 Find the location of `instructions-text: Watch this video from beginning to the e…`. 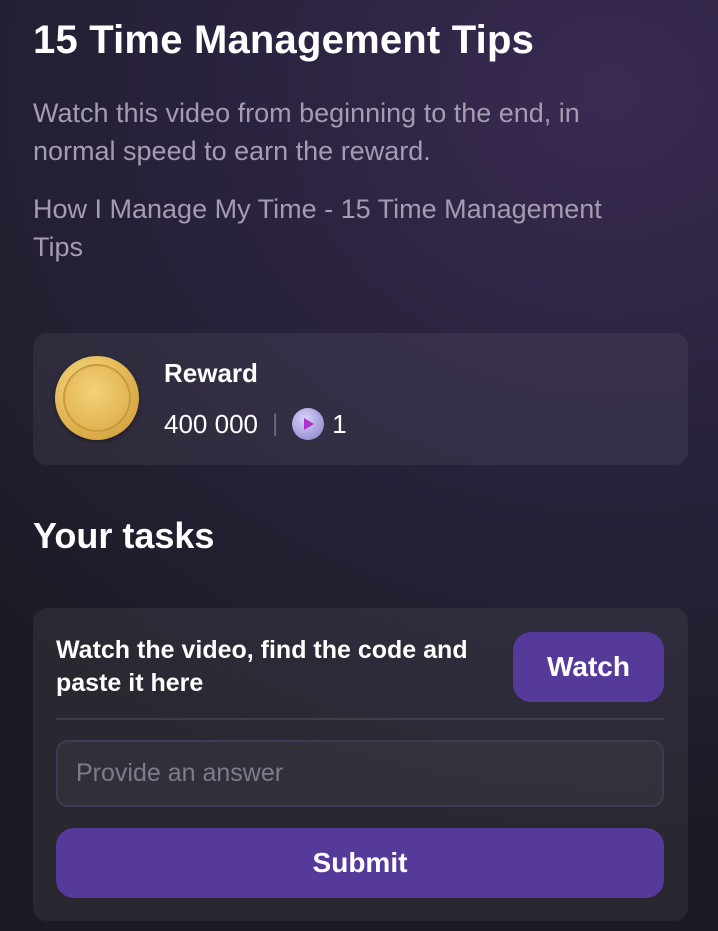

instructions-text: Watch this video from beginning to the e… is located at coordinates (306, 132).